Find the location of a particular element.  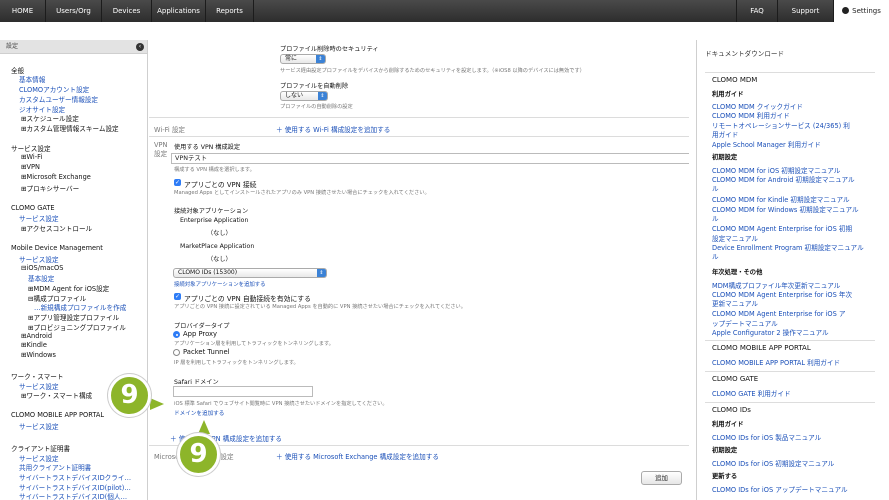

add-target-app-link: 接続対象アプリケーションを追加する is located at coordinates (220, 284).